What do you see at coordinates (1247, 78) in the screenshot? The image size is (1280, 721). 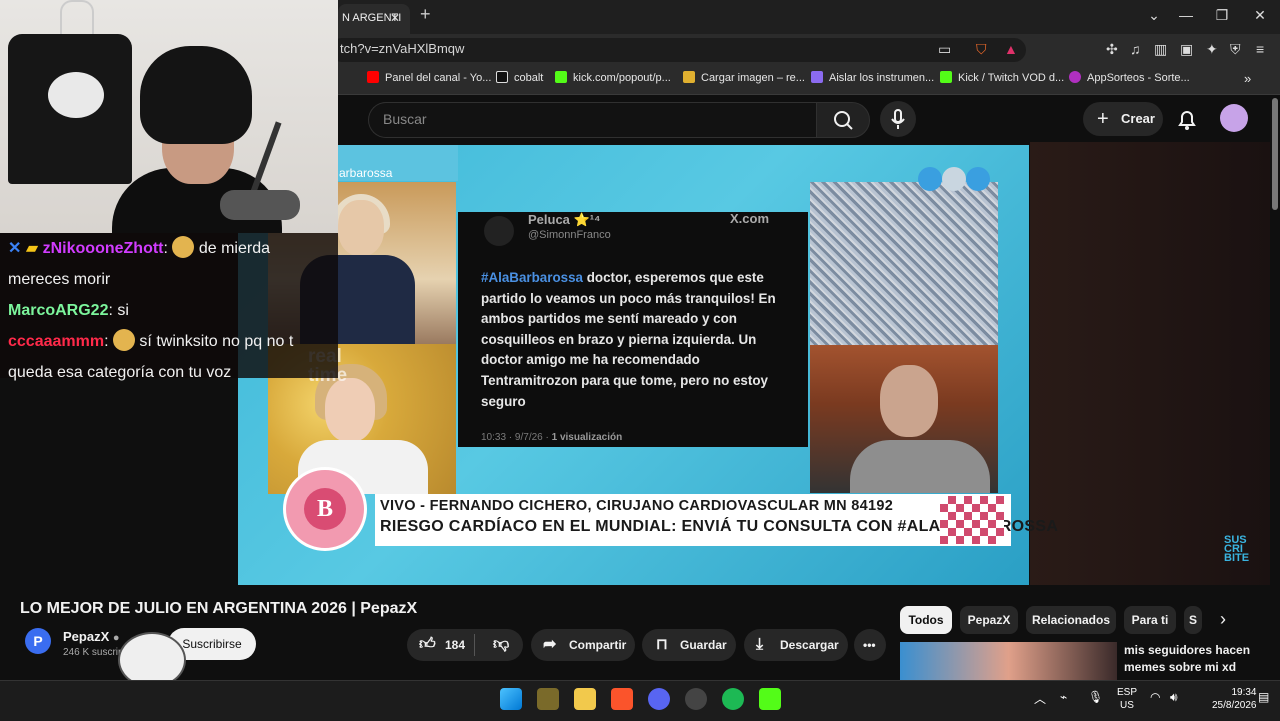 I see `more-bookmarks-icon: »` at bounding box center [1247, 78].